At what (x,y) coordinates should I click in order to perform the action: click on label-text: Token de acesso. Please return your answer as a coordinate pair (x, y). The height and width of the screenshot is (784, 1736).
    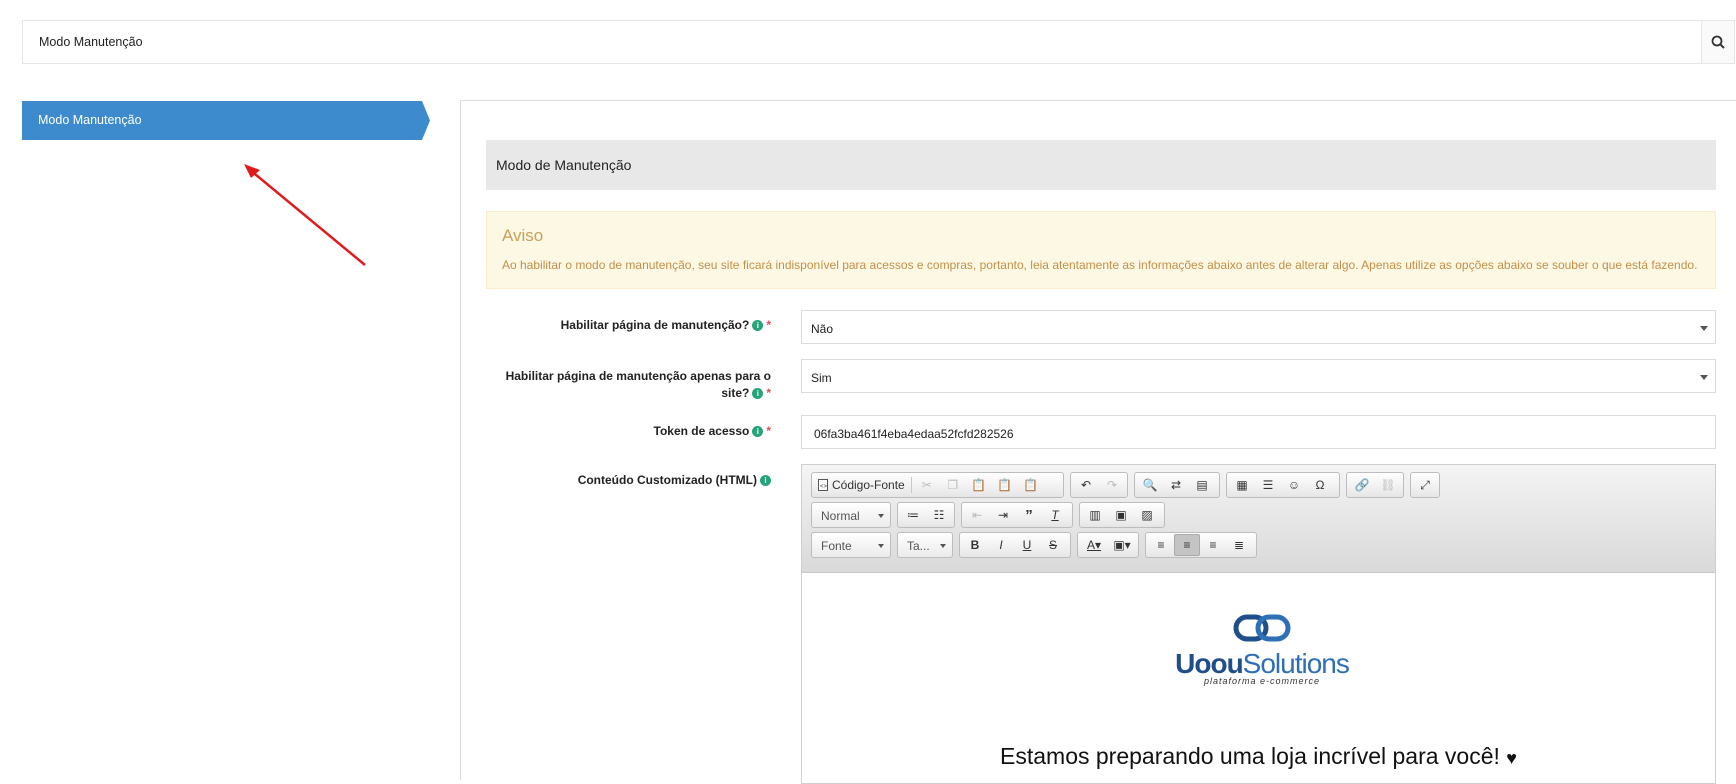
    Looking at the image, I should click on (701, 431).